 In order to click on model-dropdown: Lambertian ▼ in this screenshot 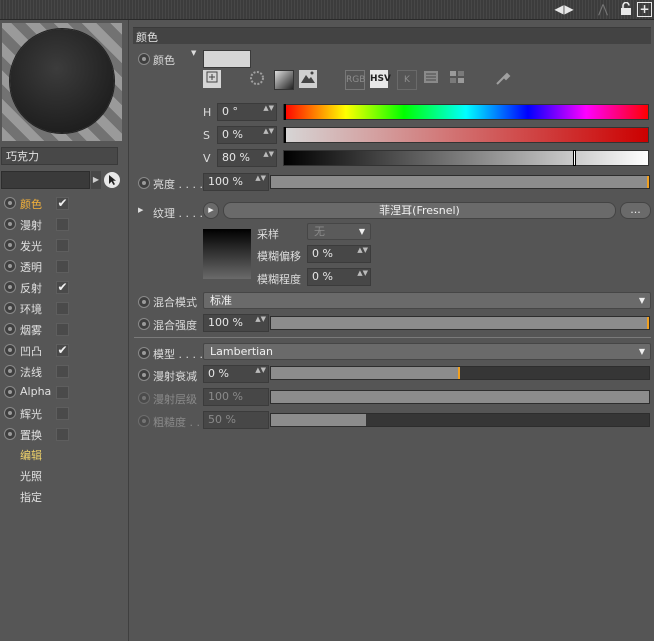, I will do `click(427, 351)`.